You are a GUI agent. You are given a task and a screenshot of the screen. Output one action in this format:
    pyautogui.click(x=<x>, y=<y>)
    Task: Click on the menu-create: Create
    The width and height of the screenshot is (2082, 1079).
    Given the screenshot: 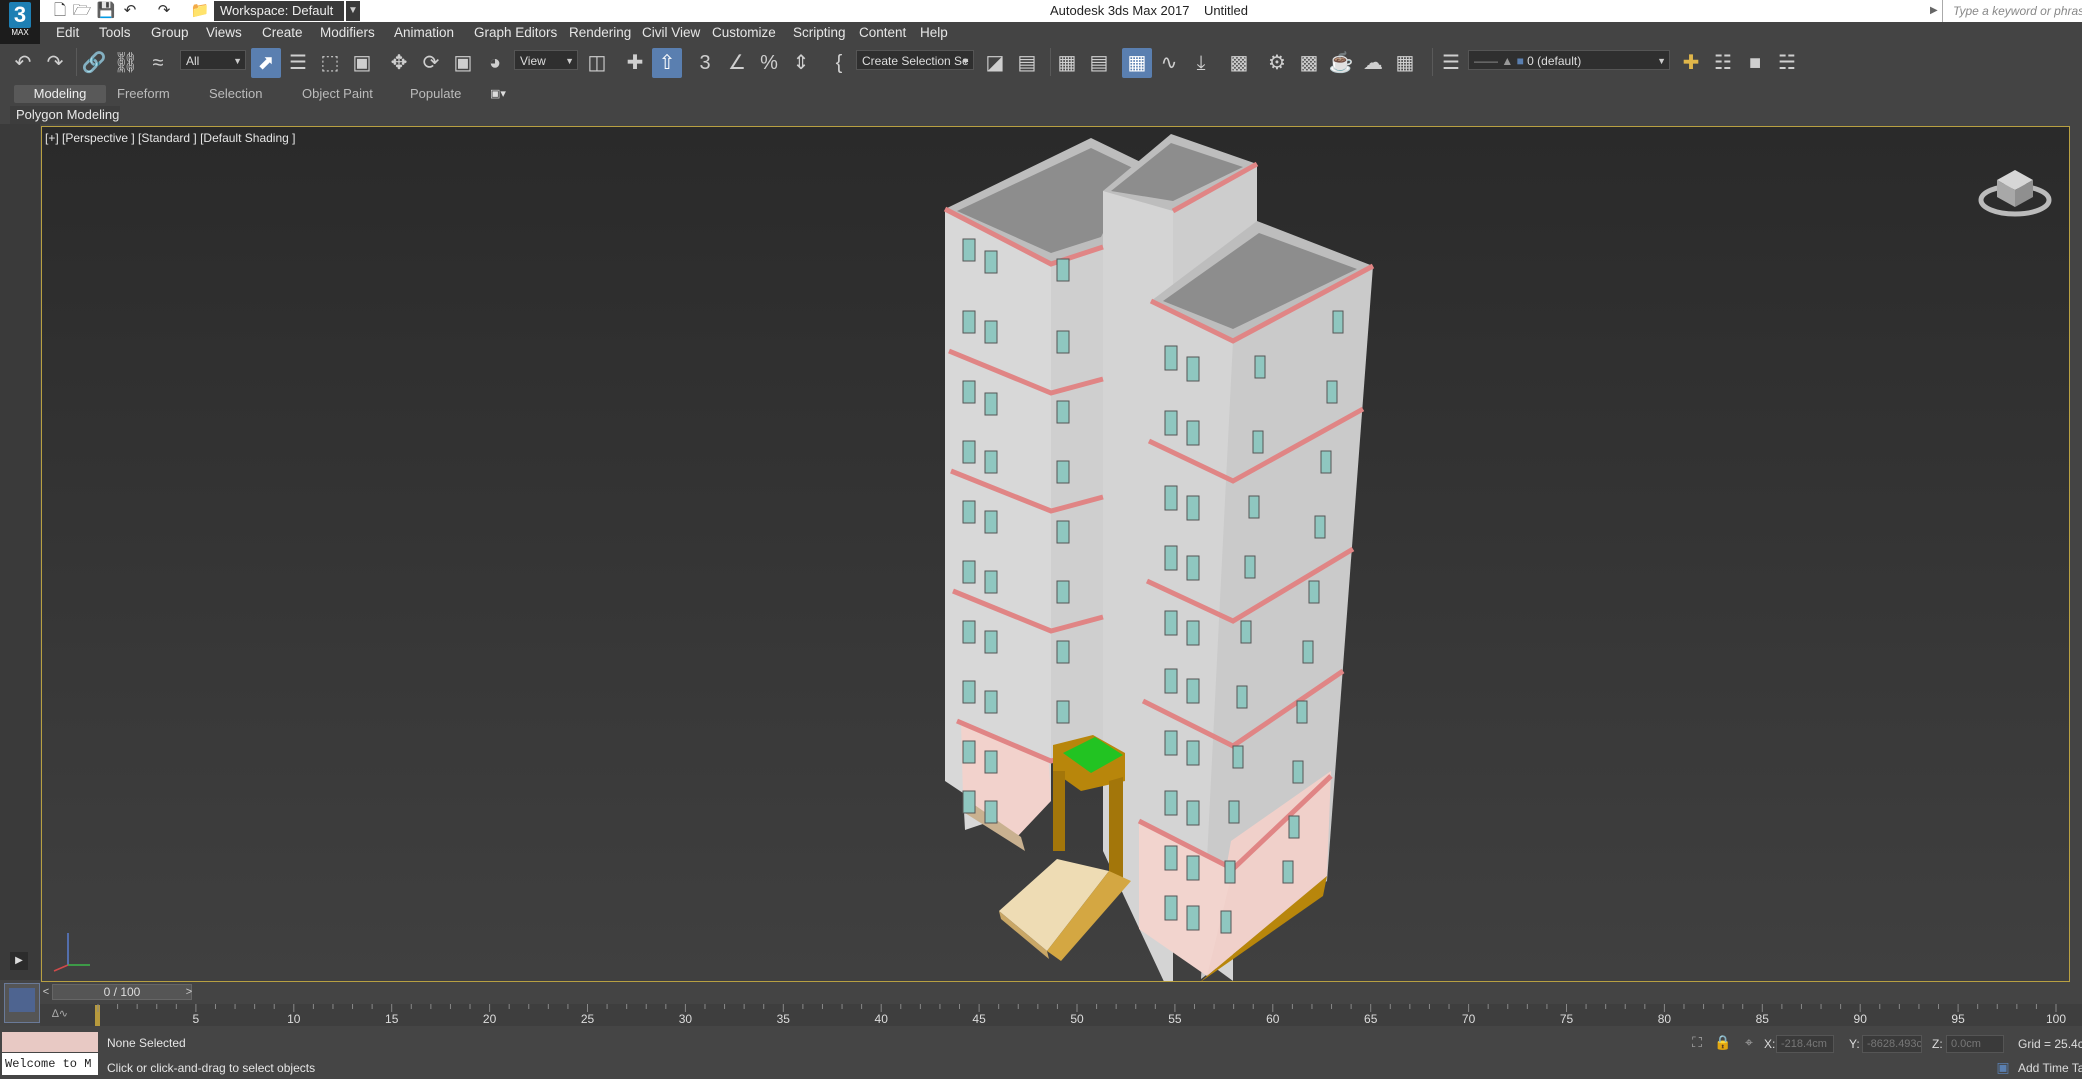 What is the action you would take?
    pyautogui.click(x=282, y=33)
    